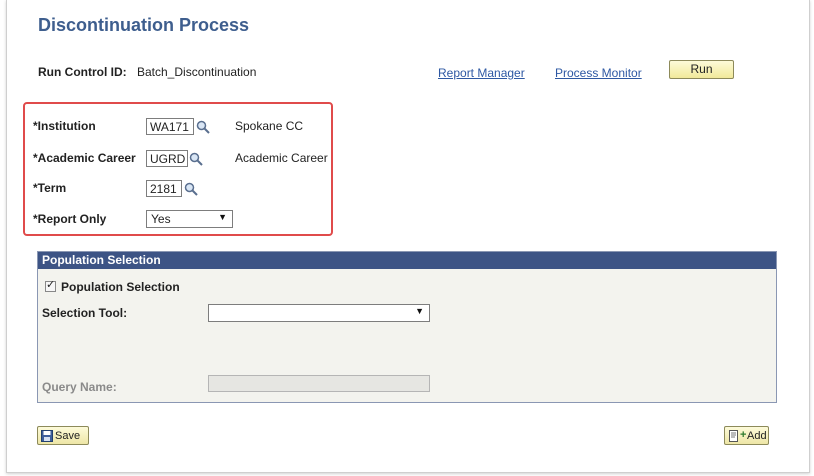  I want to click on term-label: *Term, so click(50, 188).